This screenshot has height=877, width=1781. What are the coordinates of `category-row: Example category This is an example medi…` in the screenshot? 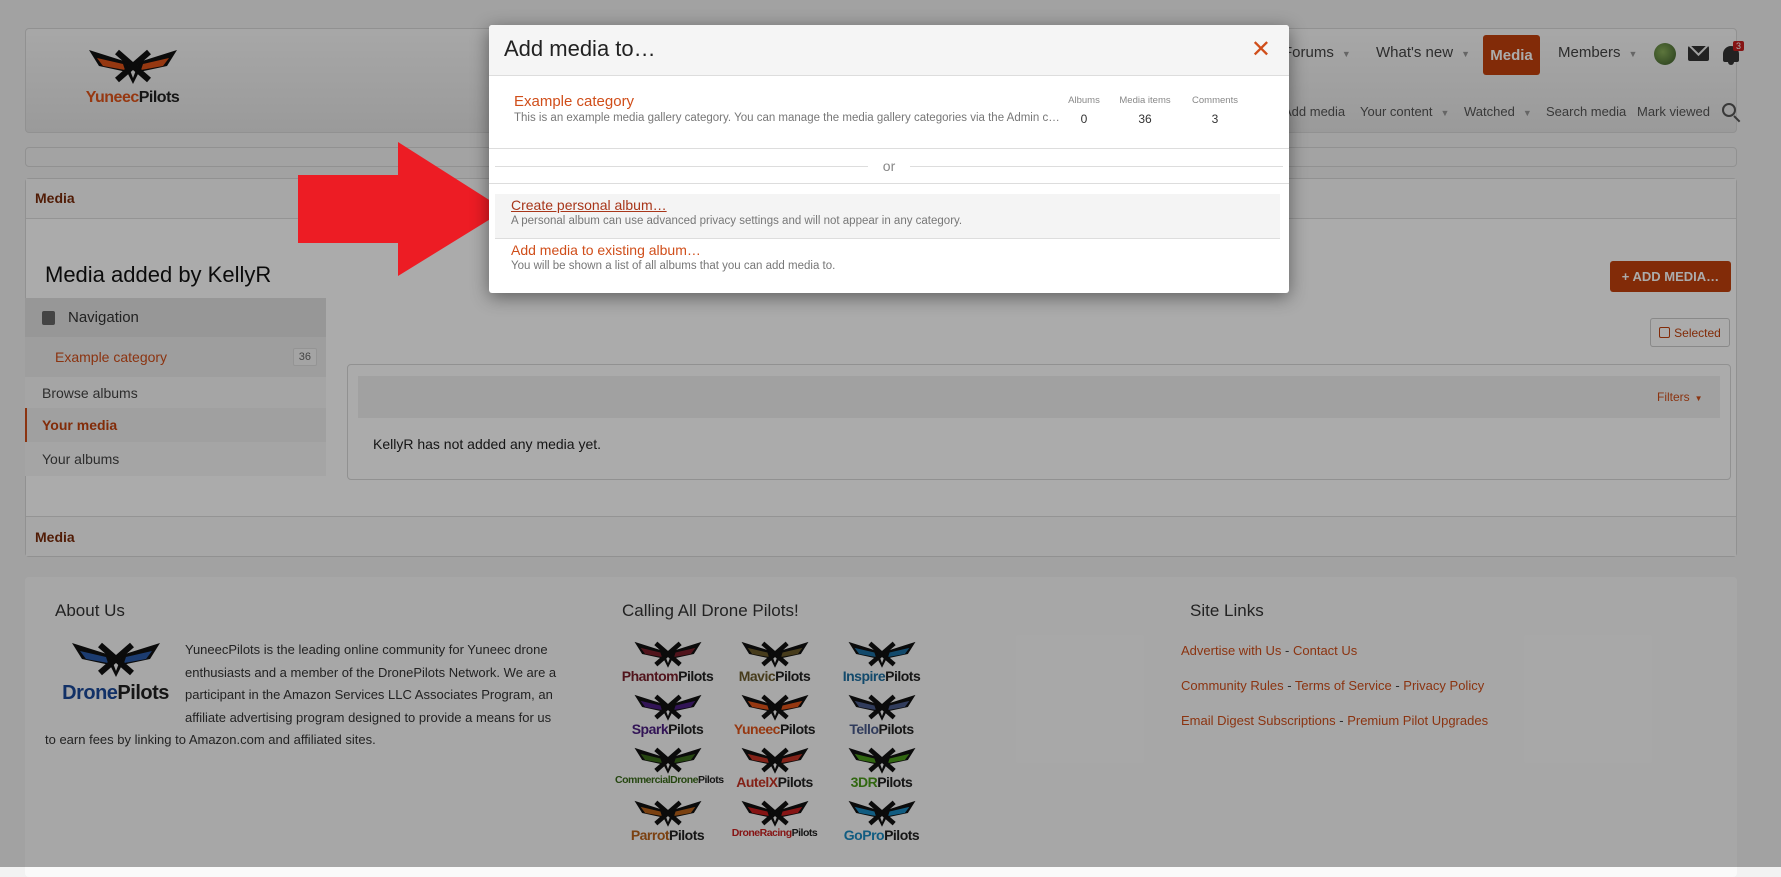 It's located at (889, 112).